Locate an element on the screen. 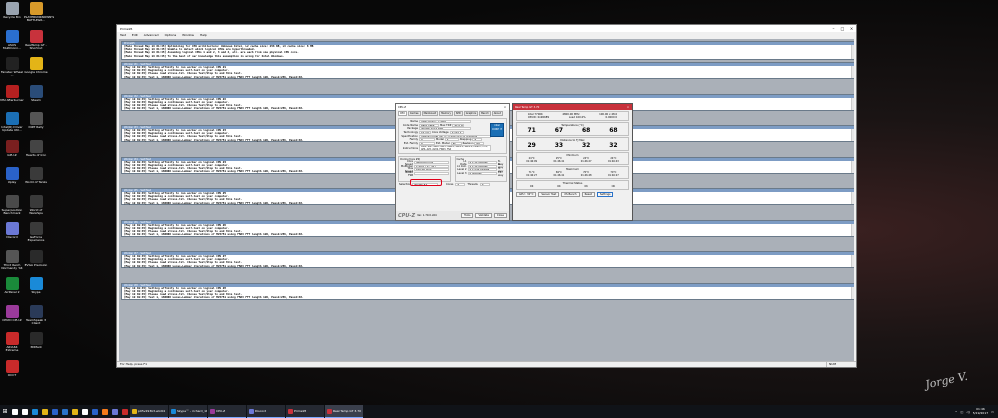 This screenshot has width=998, height=418. desktop-icon: World of Warships is located at coordinates (36, 205).